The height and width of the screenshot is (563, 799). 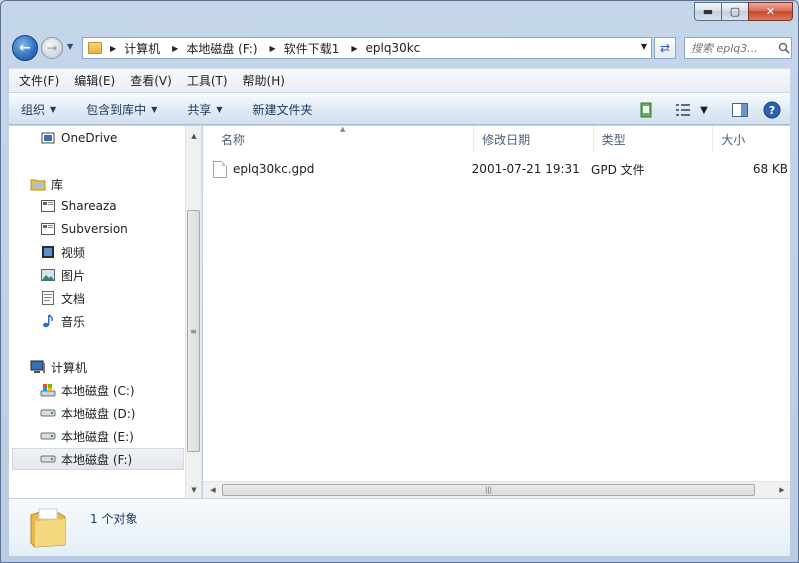 I want to click on breadcrumb-item-drive-f: 本地磁盘 (F:), so click(x=221, y=48).